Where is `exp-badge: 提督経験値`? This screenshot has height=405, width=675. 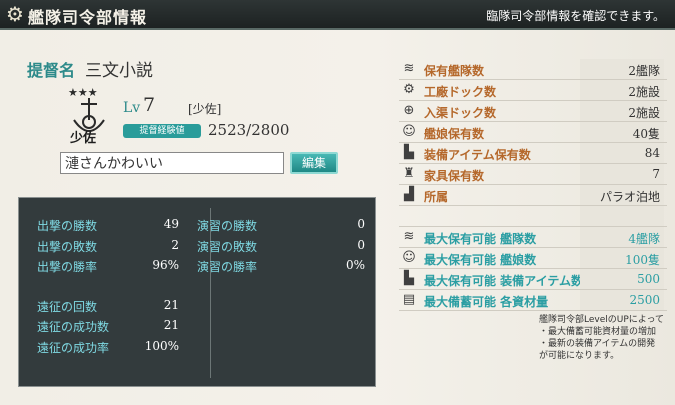 exp-badge: 提督経験値 is located at coordinates (162, 131).